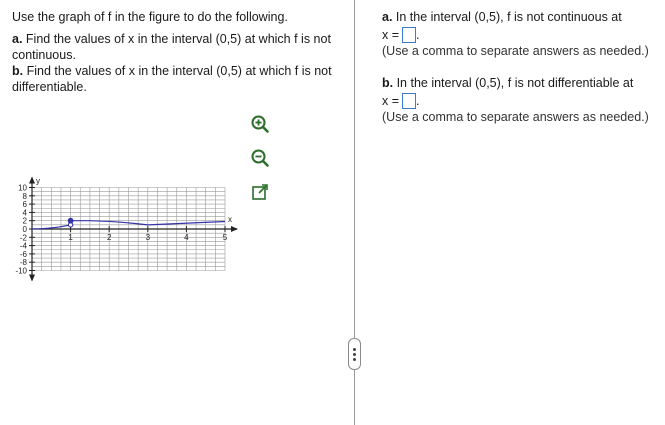 The height and width of the screenshot is (425, 665). What do you see at coordinates (21, 271) in the screenshot?
I see `y-tick-label: -10` at bounding box center [21, 271].